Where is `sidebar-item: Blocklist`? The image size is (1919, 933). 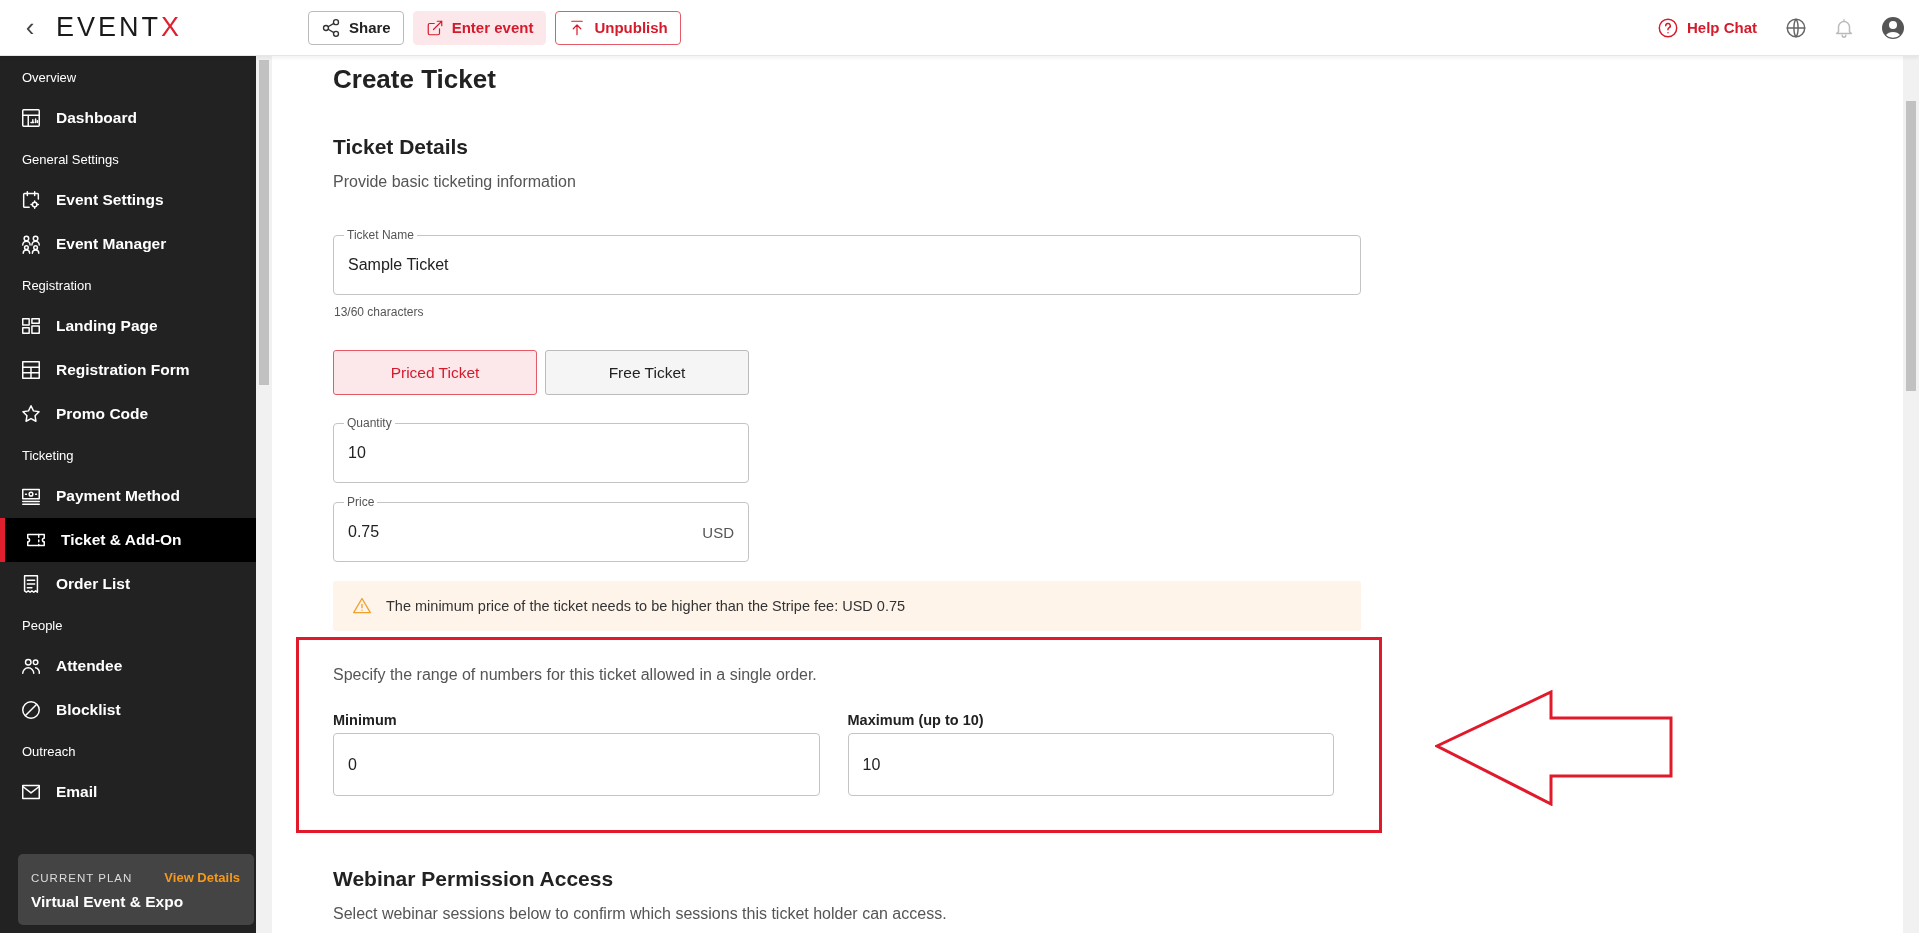
sidebar-item: Blocklist is located at coordinates (128, 710).